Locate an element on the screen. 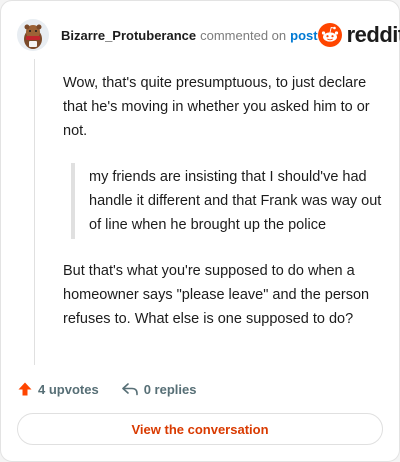 This screenshot has height=462, width=400. reply-count: 0 replies is located at coordinates (170, 389).